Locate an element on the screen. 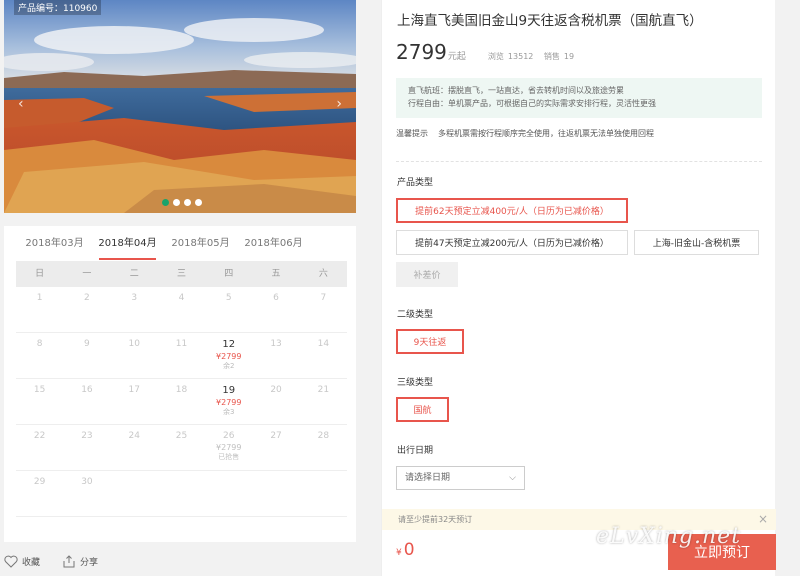 Image resolution: width=800 pixels, height=576 pixels. level3-type-label: 三级类型 is located at coordinates (415, 383).